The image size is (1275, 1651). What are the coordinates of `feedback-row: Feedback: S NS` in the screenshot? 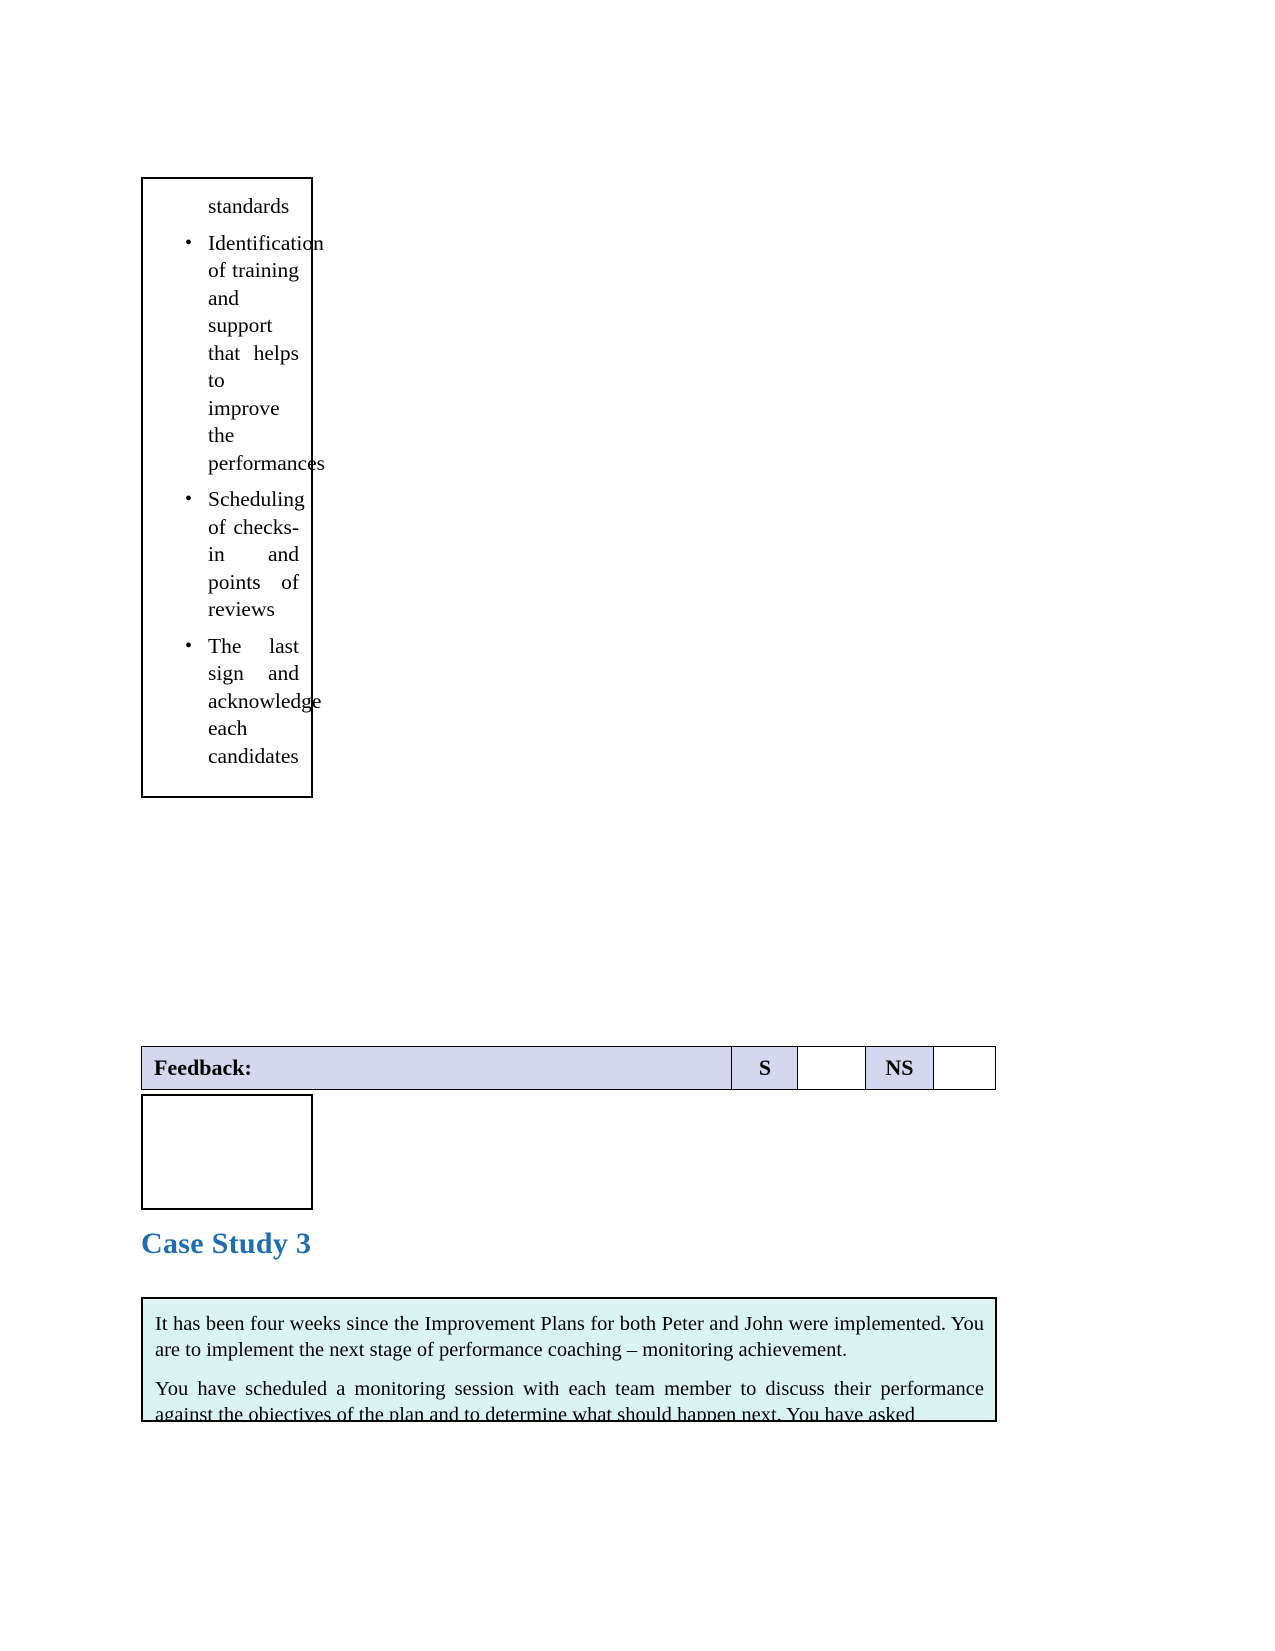 It's located at (569, 1068).